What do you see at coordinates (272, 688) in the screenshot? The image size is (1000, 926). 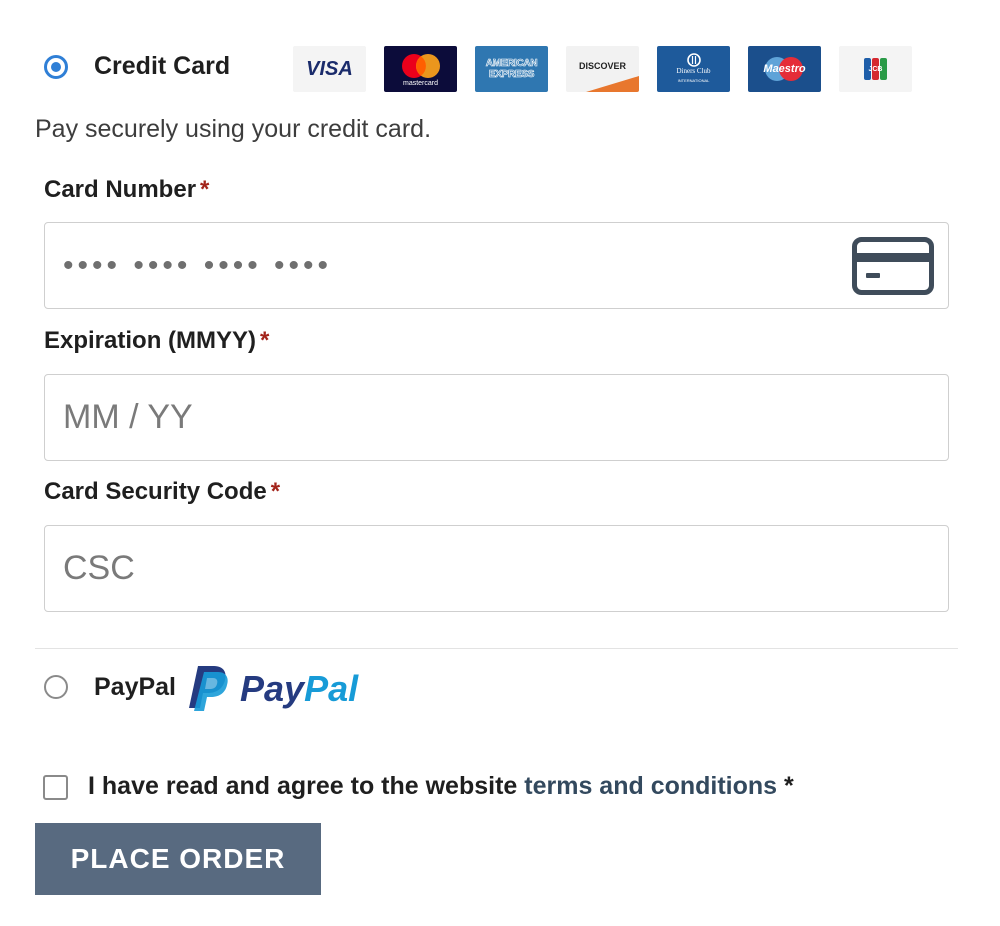 I see `paypal-logo-text-pay: Pay` at bounding box center [272, 688].